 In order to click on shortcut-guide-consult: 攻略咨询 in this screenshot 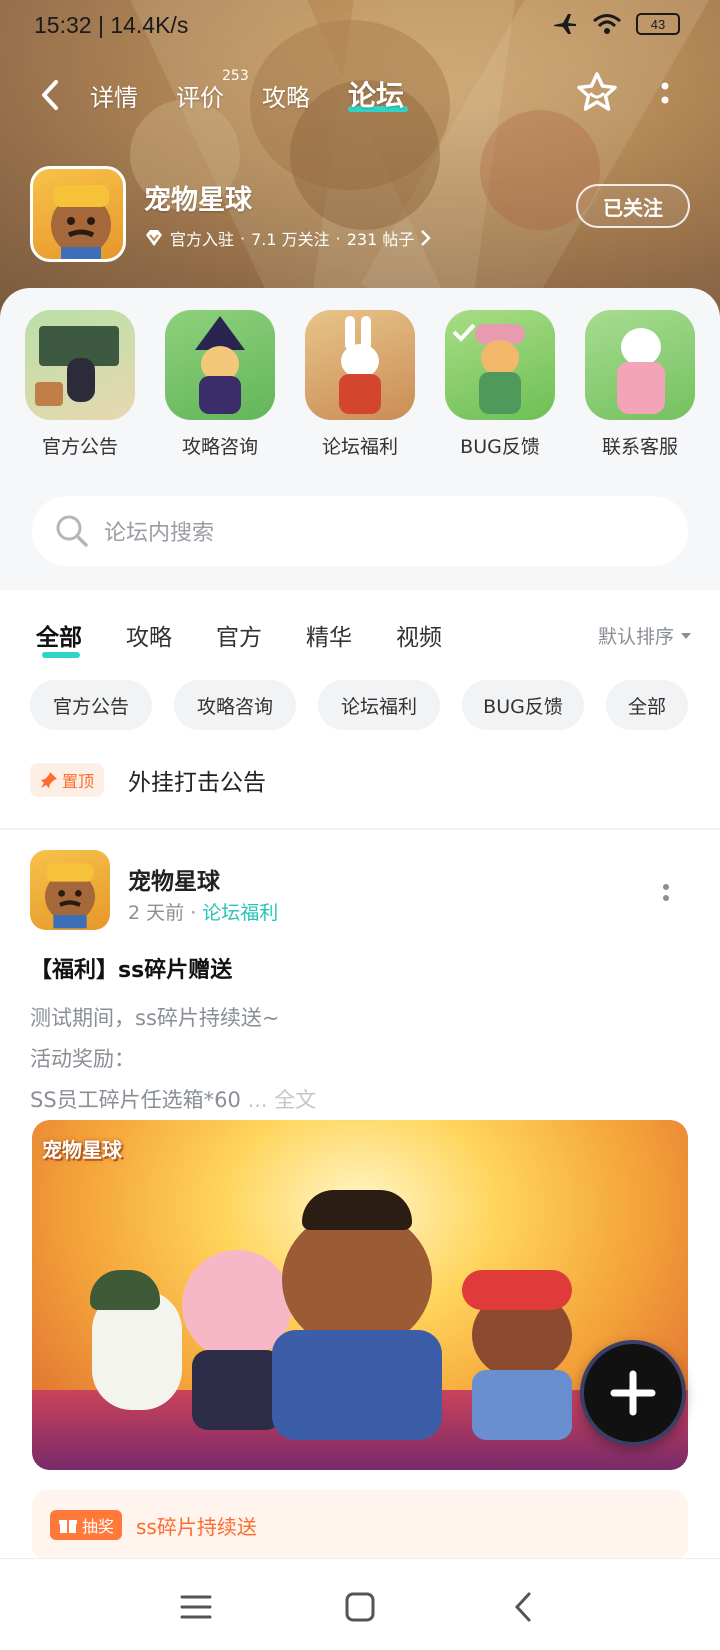, I will do `click(220, 384)`.